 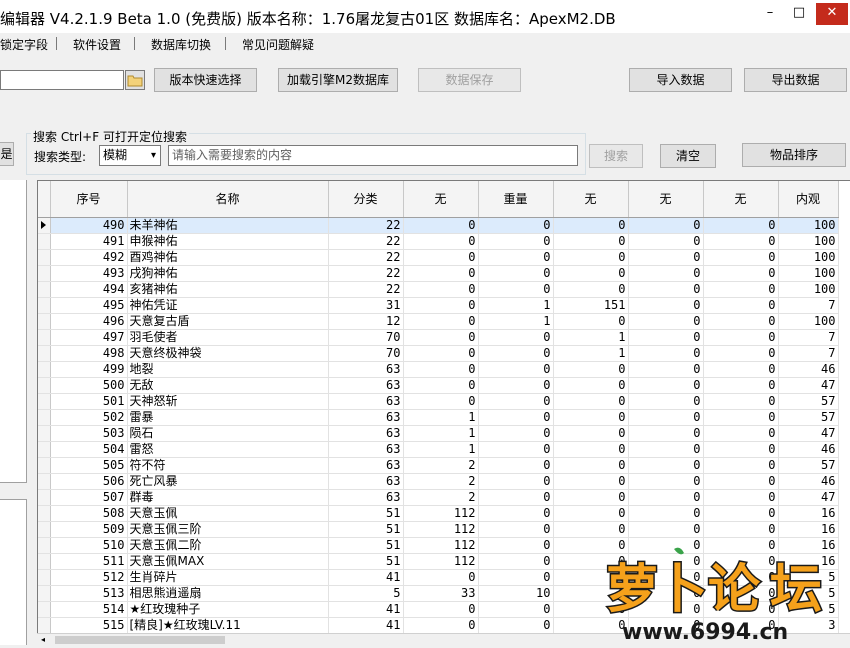 I want to click on table-cell: 天意终极神袋, so click(x=228, y=353).